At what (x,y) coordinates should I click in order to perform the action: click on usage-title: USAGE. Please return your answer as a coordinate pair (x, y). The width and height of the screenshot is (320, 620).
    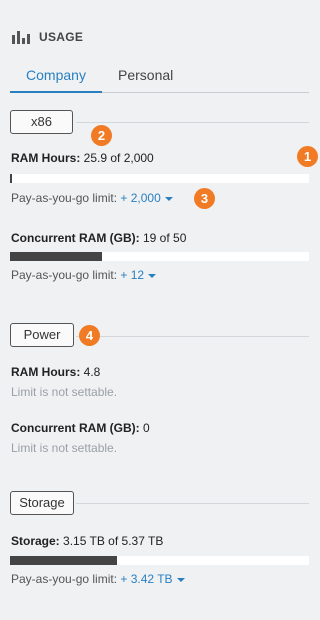
    Looking at the image, I should click on (61, 37).